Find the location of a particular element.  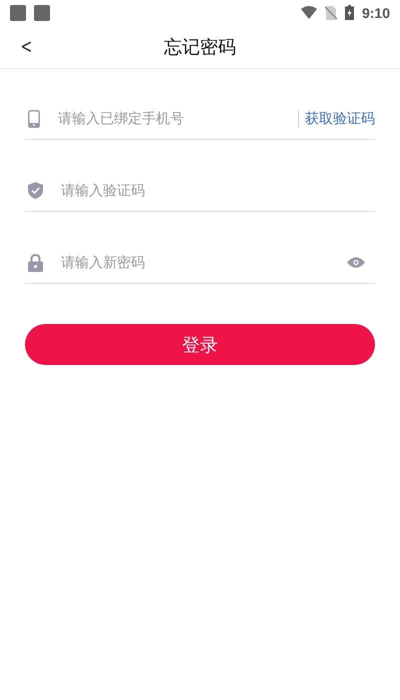

wifi-icon is located at coordinates (308, 12).